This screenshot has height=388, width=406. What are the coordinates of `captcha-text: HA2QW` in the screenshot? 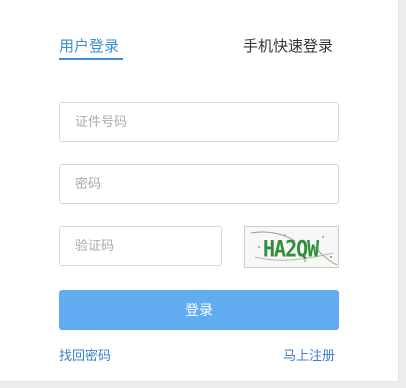 It's located at (291, 249).